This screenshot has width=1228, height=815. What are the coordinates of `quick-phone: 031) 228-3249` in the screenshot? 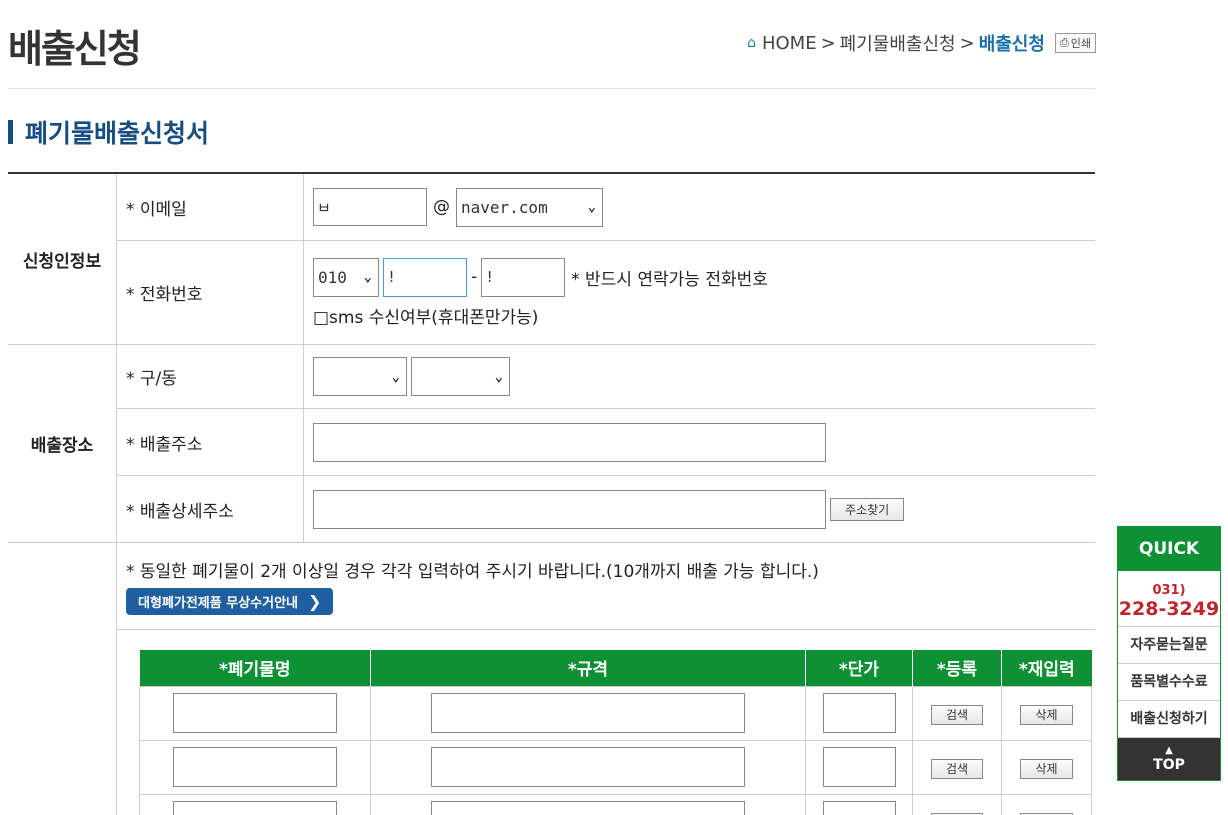 It's located at (1169, 599).